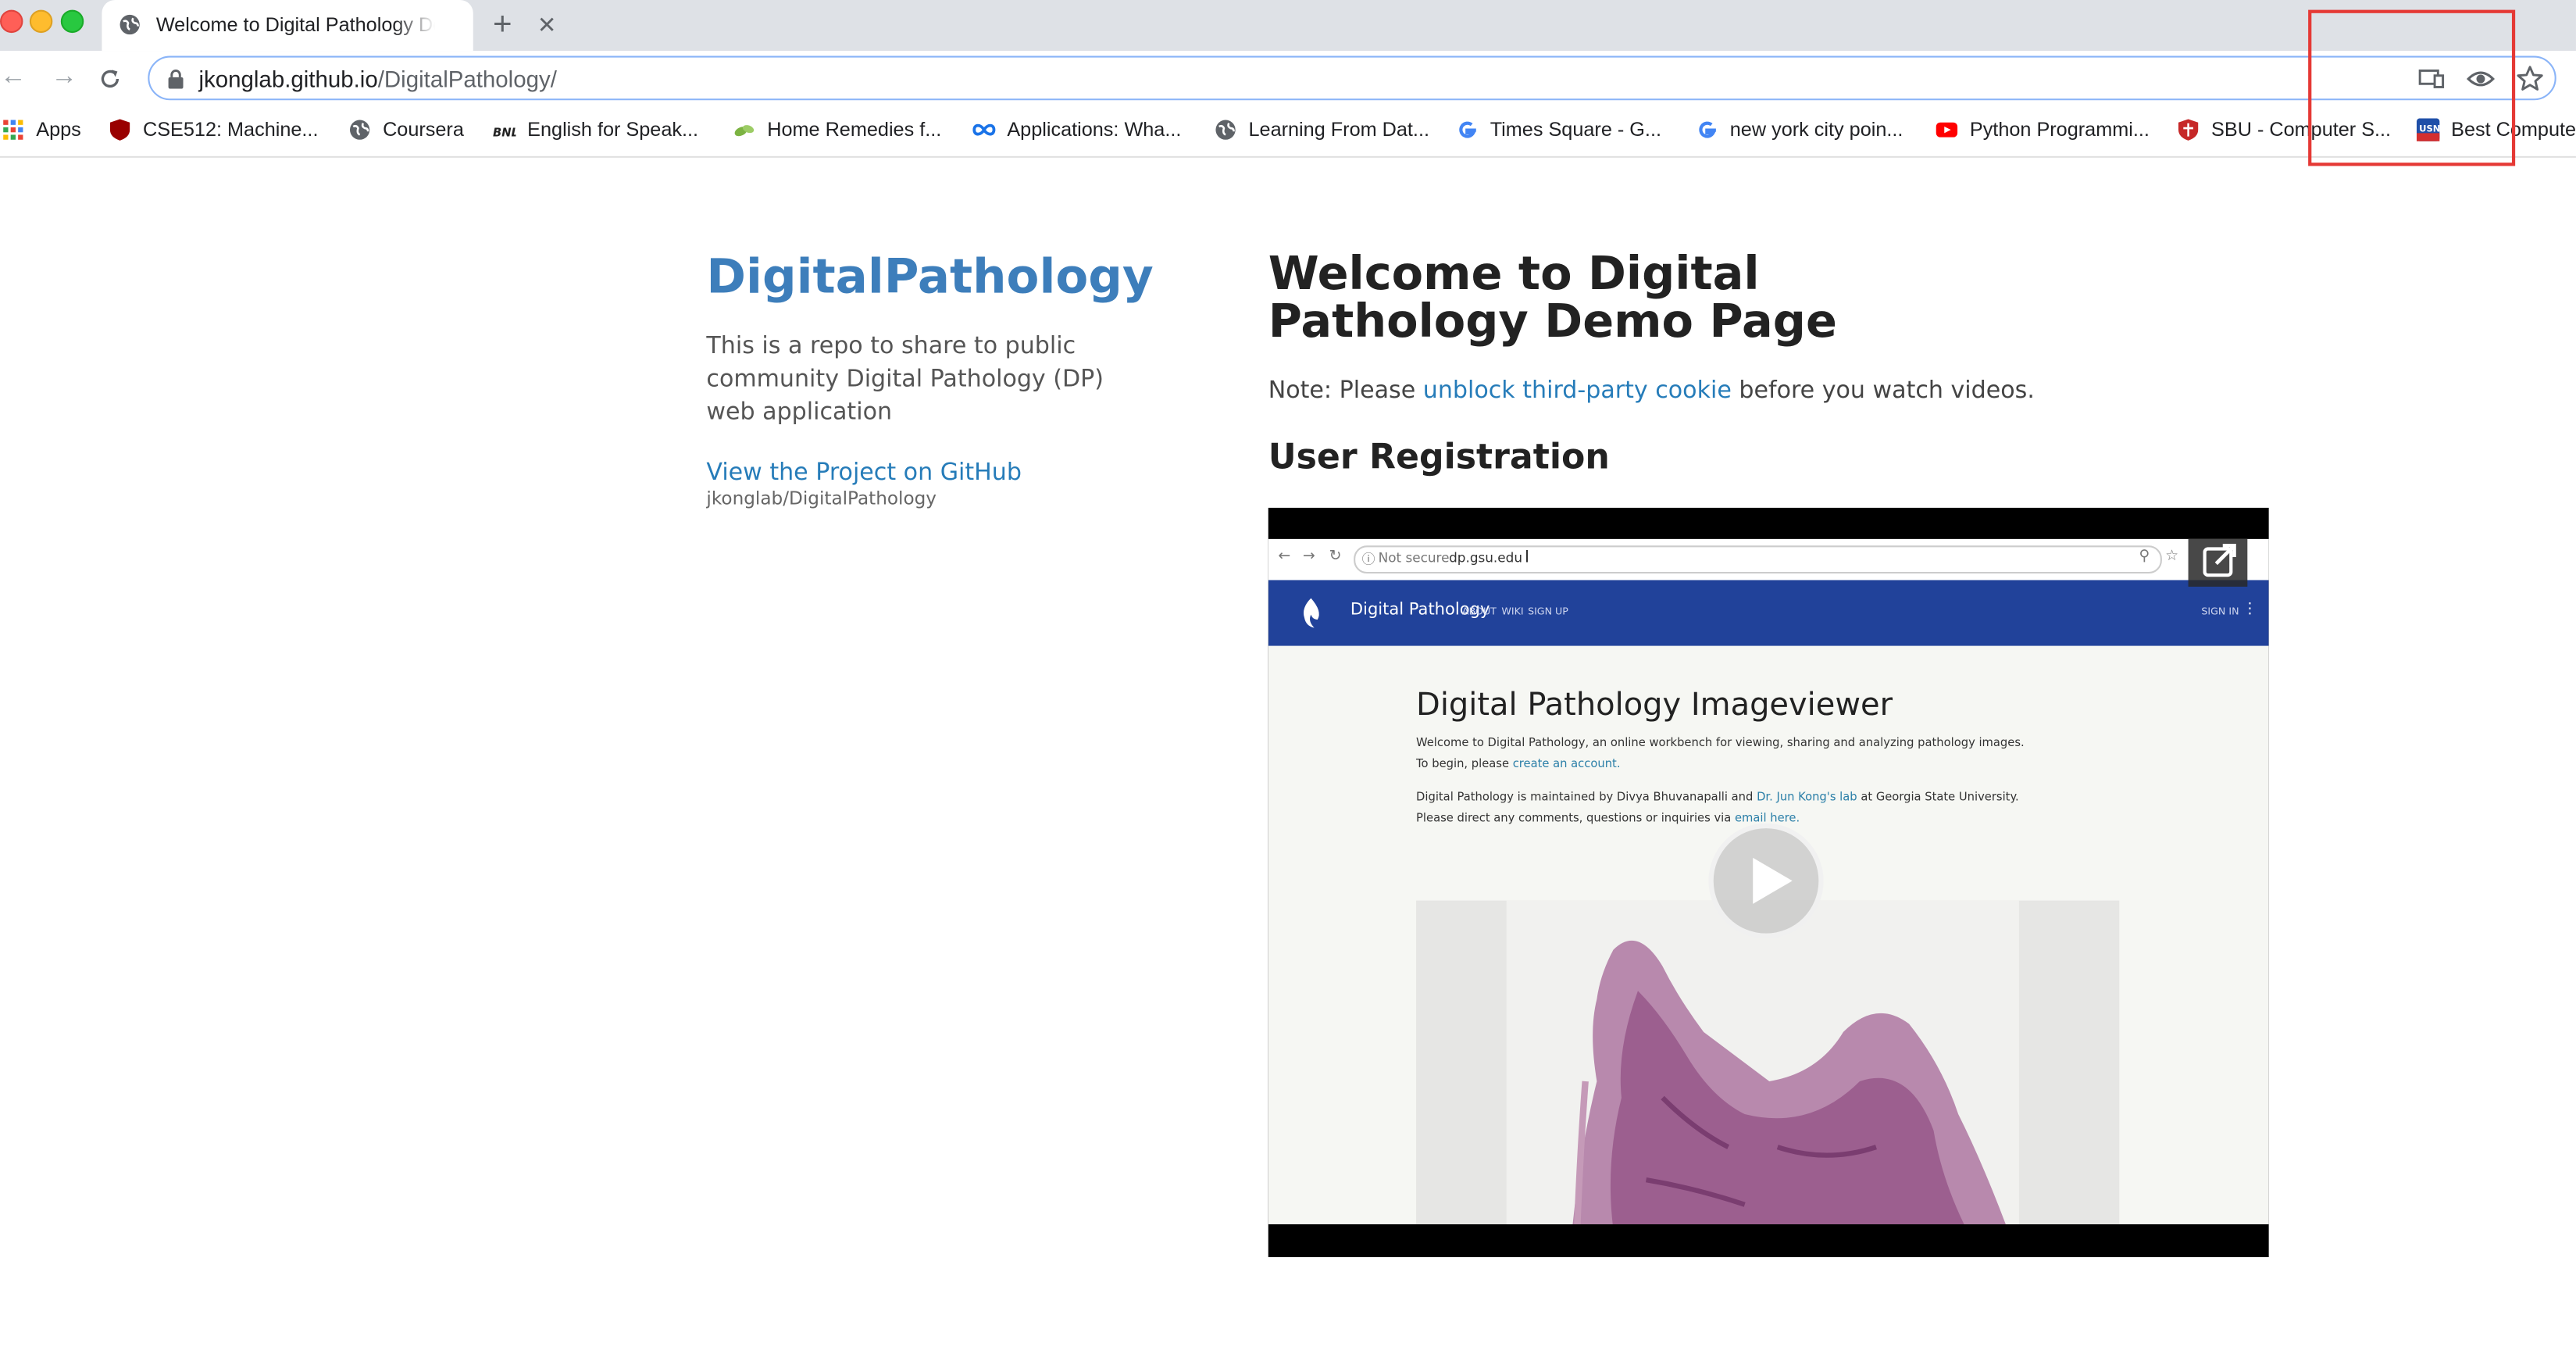  I want to click on video-line-2: To begin, please create an account., so click(1518, 764).